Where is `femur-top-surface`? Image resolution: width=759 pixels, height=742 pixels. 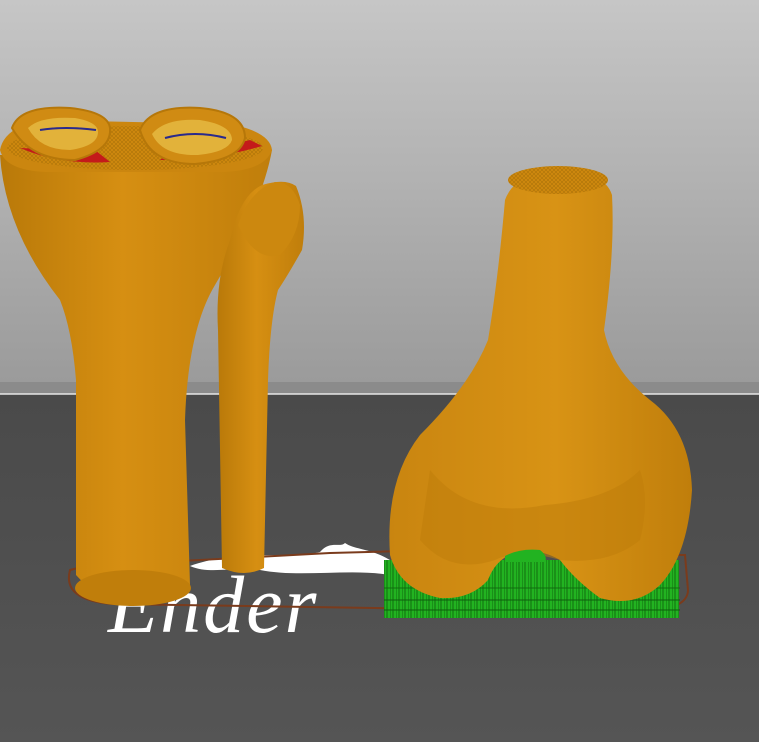
femur-top-surface is located at coordinates (558, 180).